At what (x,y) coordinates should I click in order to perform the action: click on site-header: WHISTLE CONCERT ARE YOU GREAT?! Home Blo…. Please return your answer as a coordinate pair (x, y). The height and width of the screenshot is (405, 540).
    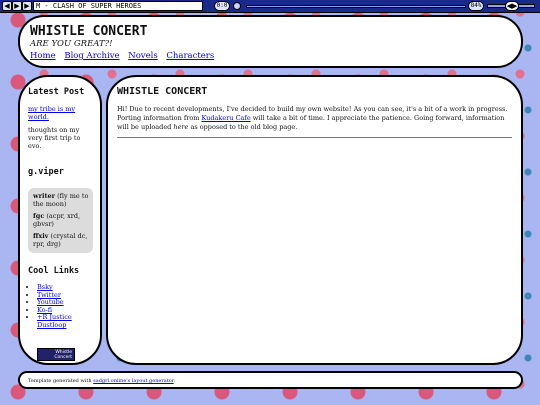
    Looking at the image, I should click on (270, 41).